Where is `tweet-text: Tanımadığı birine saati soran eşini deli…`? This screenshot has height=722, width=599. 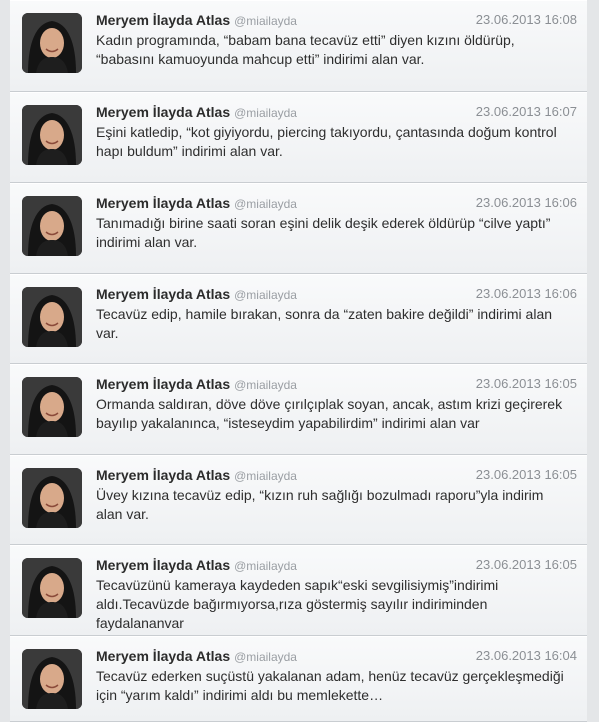 tweet-text: Tanımadığı birine saati soran eşini deli… is located at coordinates (323, 232).